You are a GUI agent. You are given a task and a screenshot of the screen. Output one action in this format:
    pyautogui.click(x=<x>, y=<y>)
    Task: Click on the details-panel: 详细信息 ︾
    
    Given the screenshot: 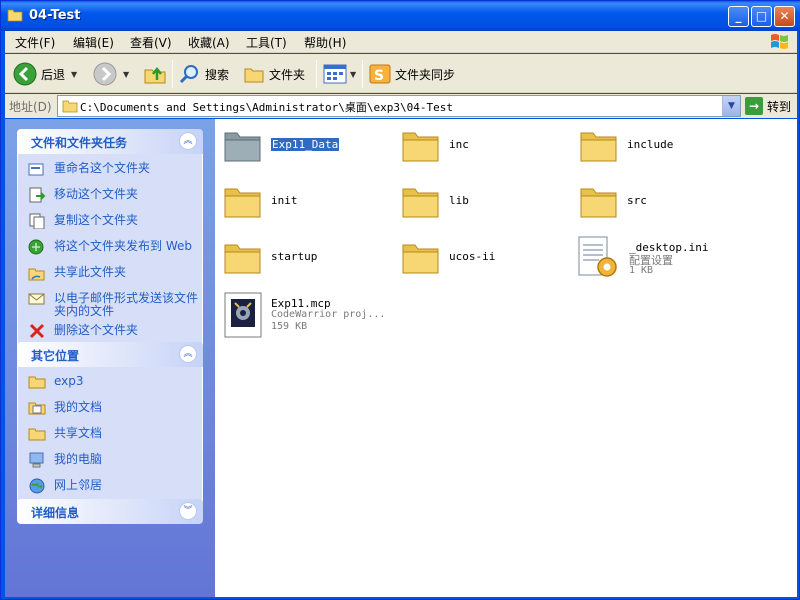 What is the action you would take?
    pyautogui.click(x=110, y=511)
    